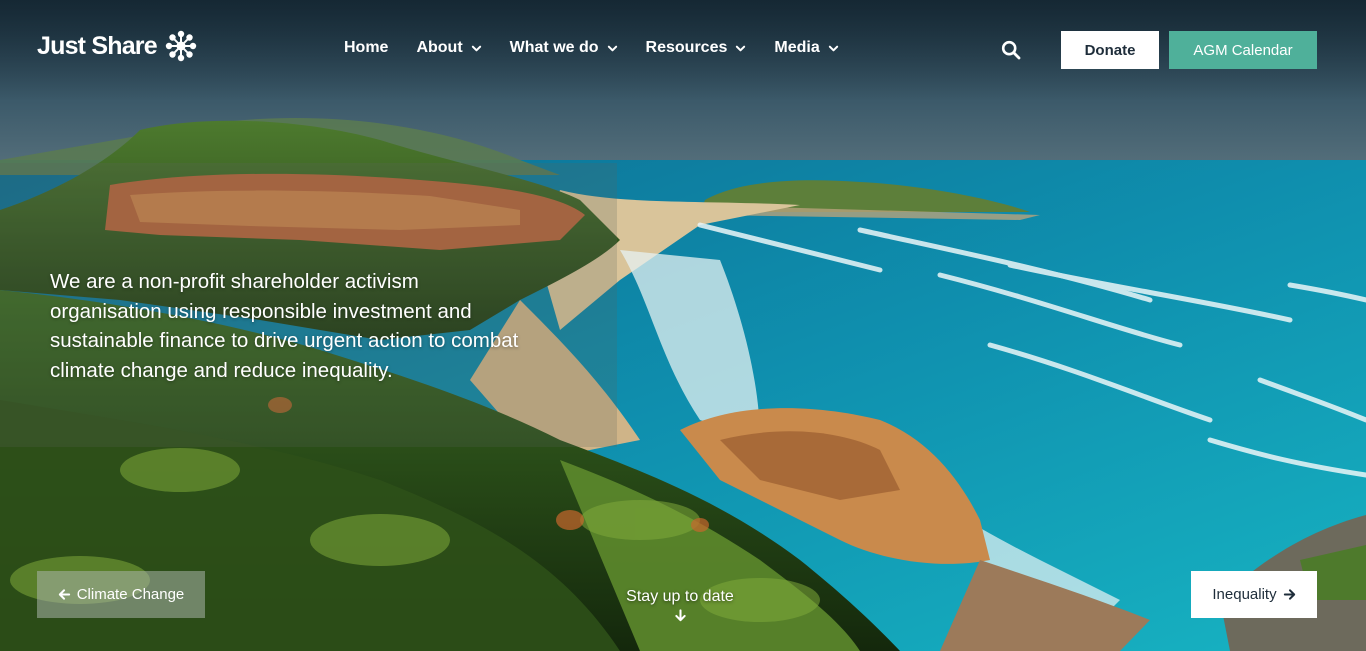  I want to click on arrow-down-icon, so click(680, 615).